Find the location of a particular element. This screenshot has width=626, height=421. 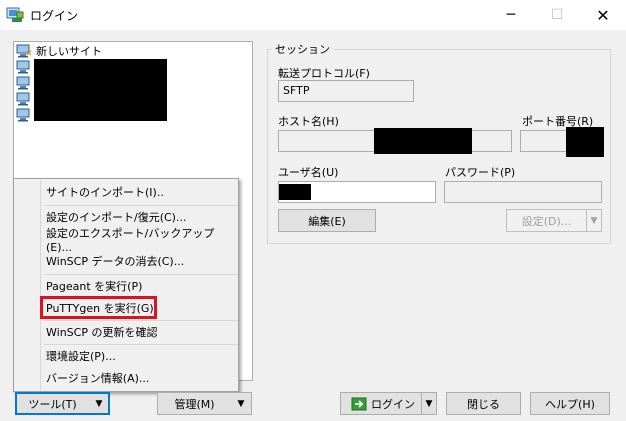

menu-item-import-sites: サイトのインポート(I).. is located at coordinates (103, 192).